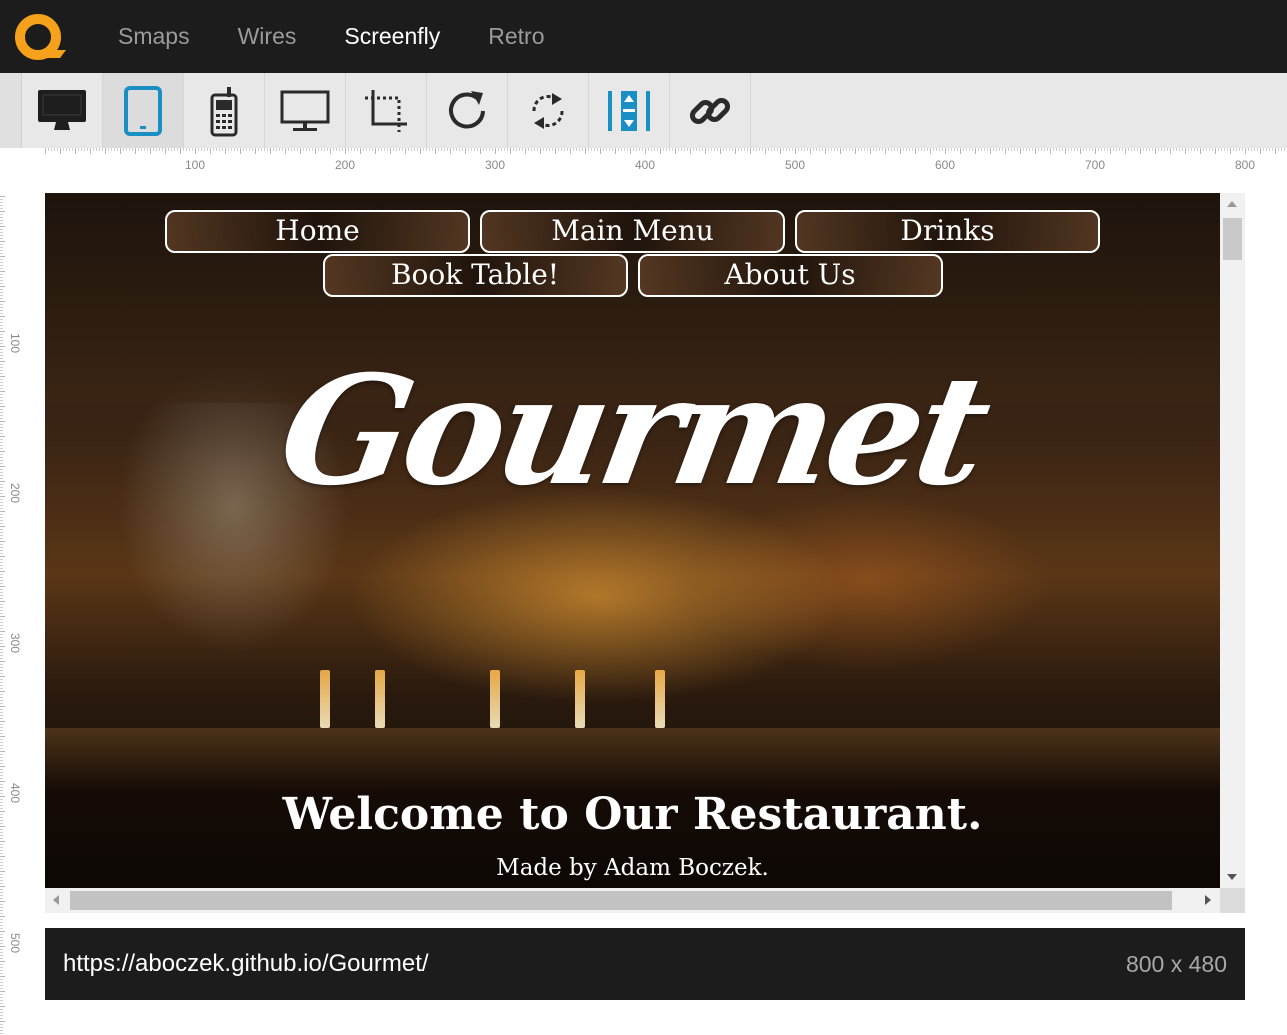  What do you see at coordinates (632, 231) in the screenshot?
I see `site-nav-main-menu: Main Menu` at bounding box center [632, 231].